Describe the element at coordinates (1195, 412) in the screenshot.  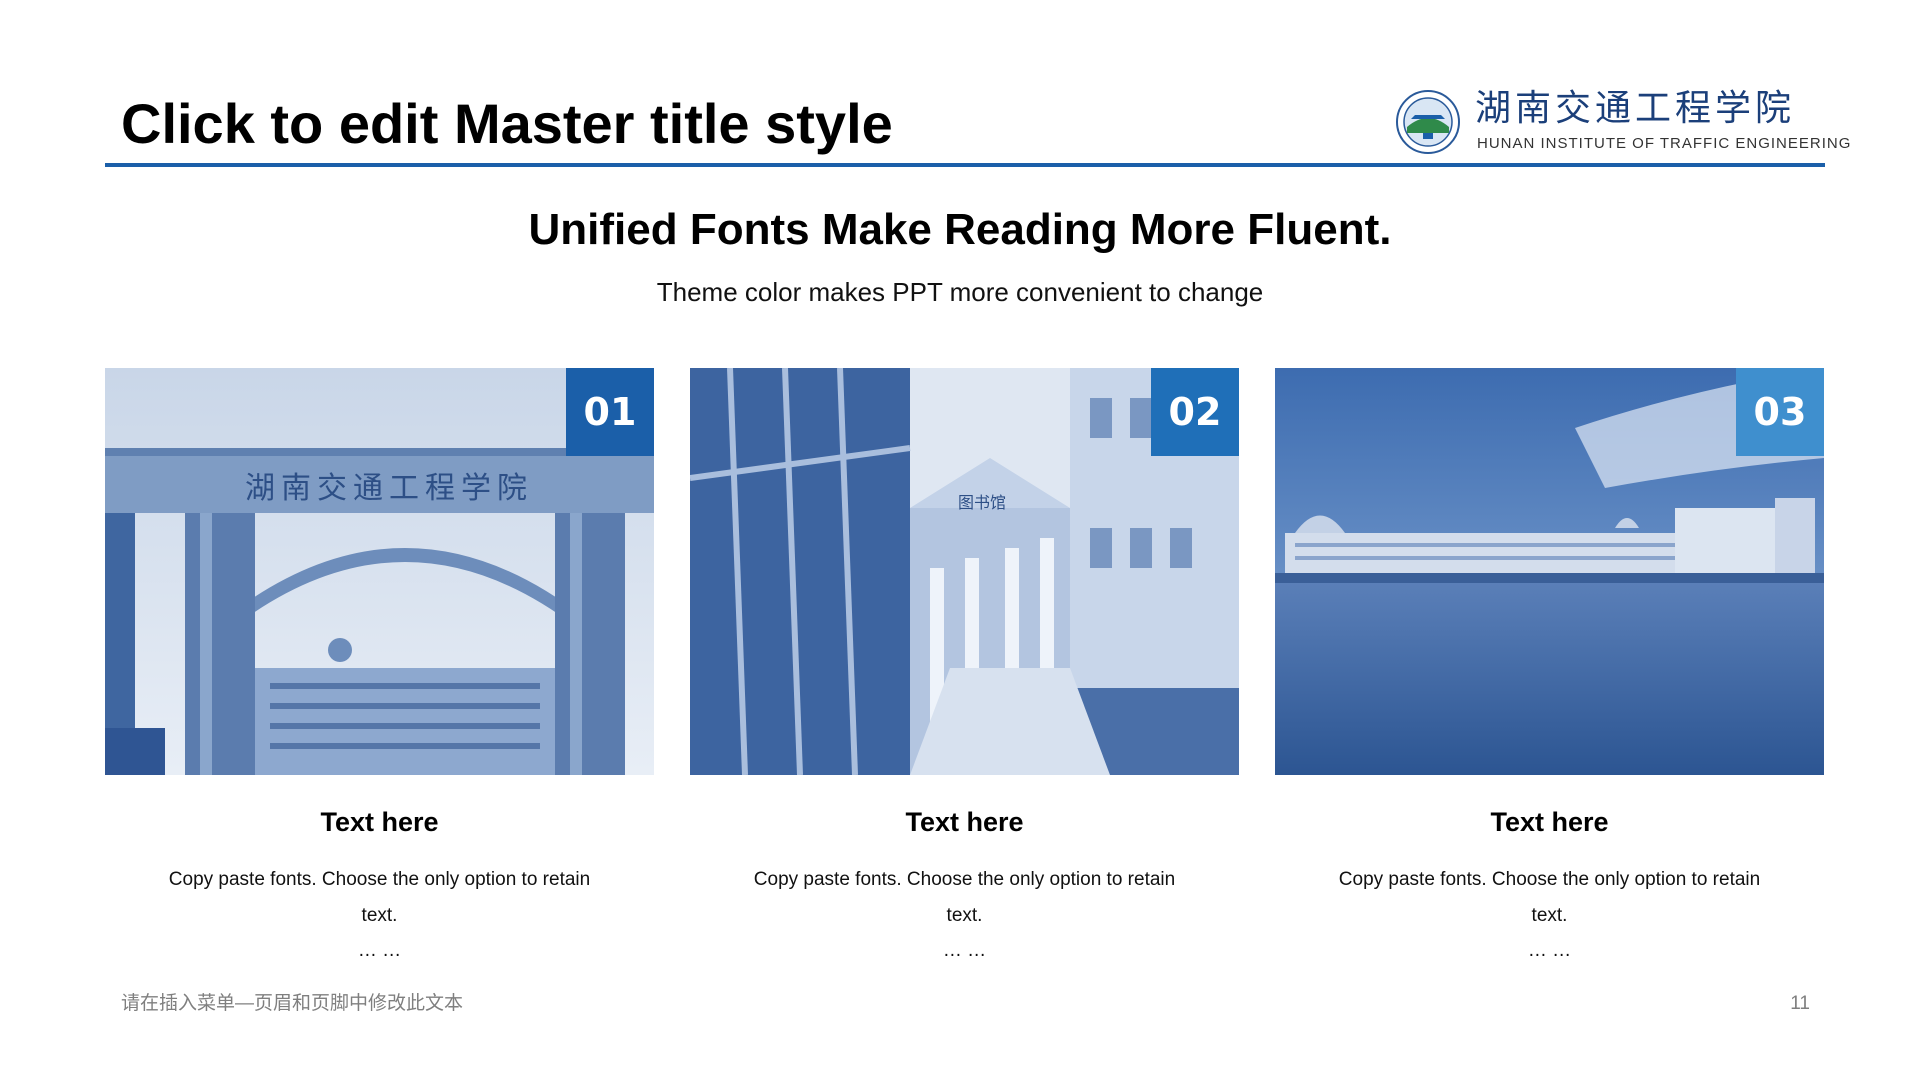
I see `card-number-badge: 02` at that location.